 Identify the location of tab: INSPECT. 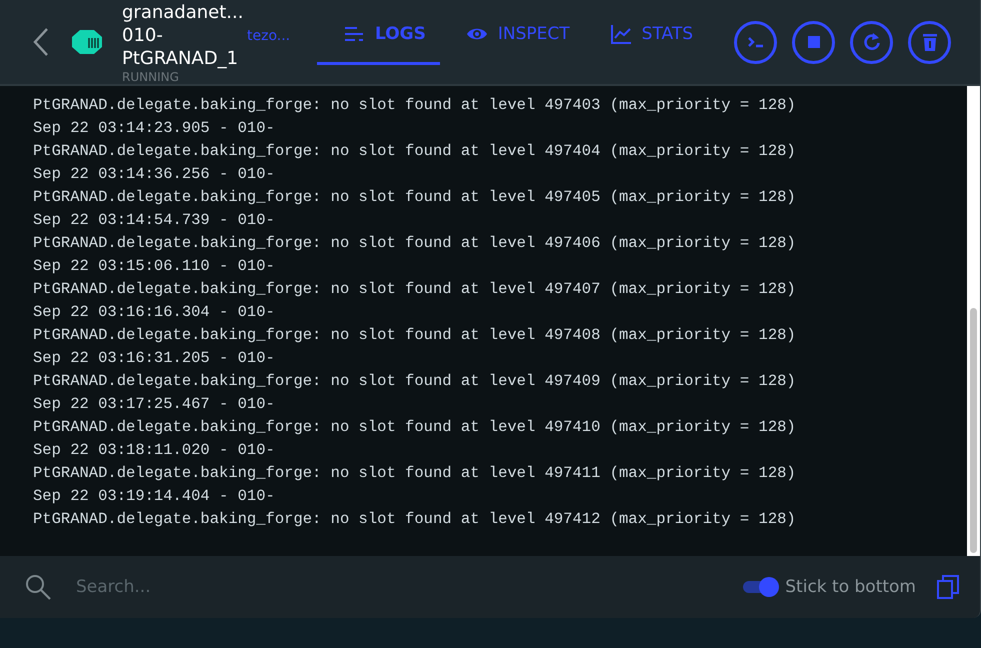
(512, 32).